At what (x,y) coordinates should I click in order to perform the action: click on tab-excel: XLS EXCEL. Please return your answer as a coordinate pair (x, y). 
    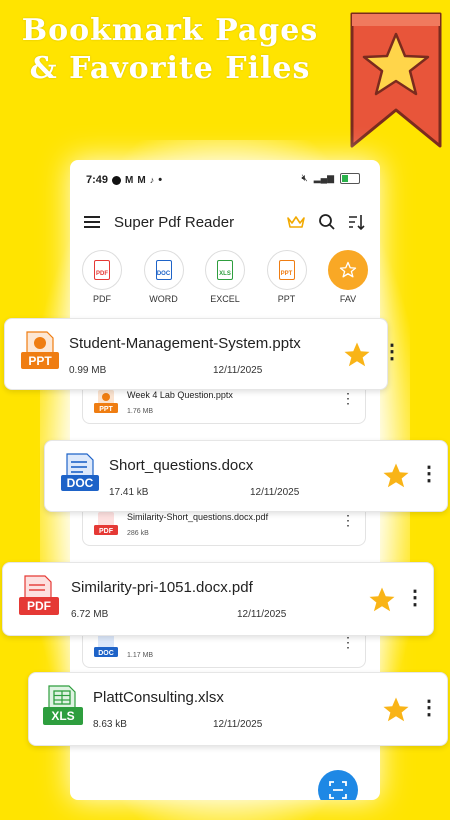
    Looking at the image, I should click on (225, 277).